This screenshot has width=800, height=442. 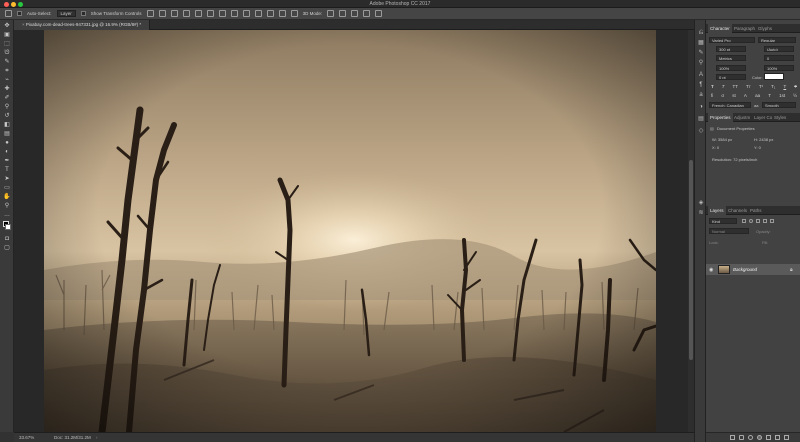 What do you see at coordinates (742, 117) in the screenshot?
I see `tab-adjustments: Adjustm` at bounding box center [742, 117].